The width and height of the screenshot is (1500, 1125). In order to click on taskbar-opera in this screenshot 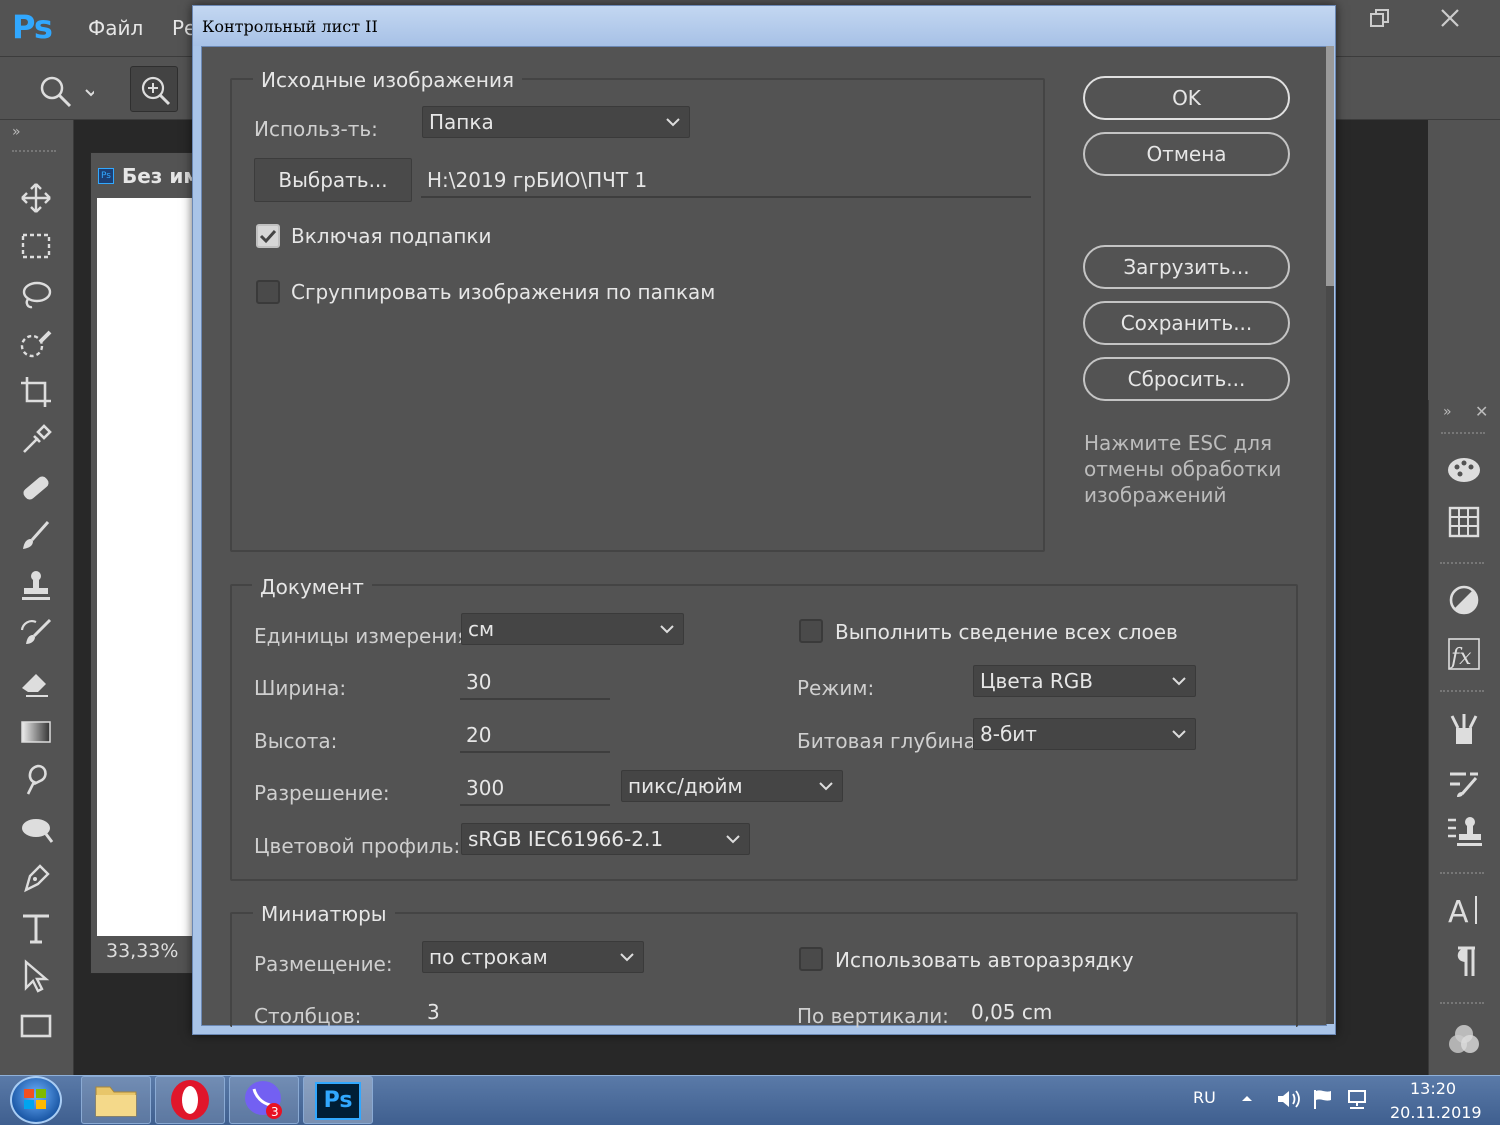, I will do `click(190, 1100)`.